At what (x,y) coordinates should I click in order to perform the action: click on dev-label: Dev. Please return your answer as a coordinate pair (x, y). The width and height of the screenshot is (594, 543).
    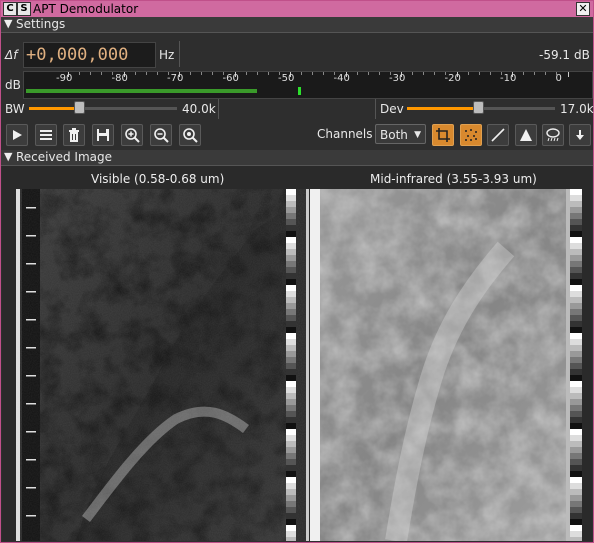
    Looking at the image, I should click on (392, 109).